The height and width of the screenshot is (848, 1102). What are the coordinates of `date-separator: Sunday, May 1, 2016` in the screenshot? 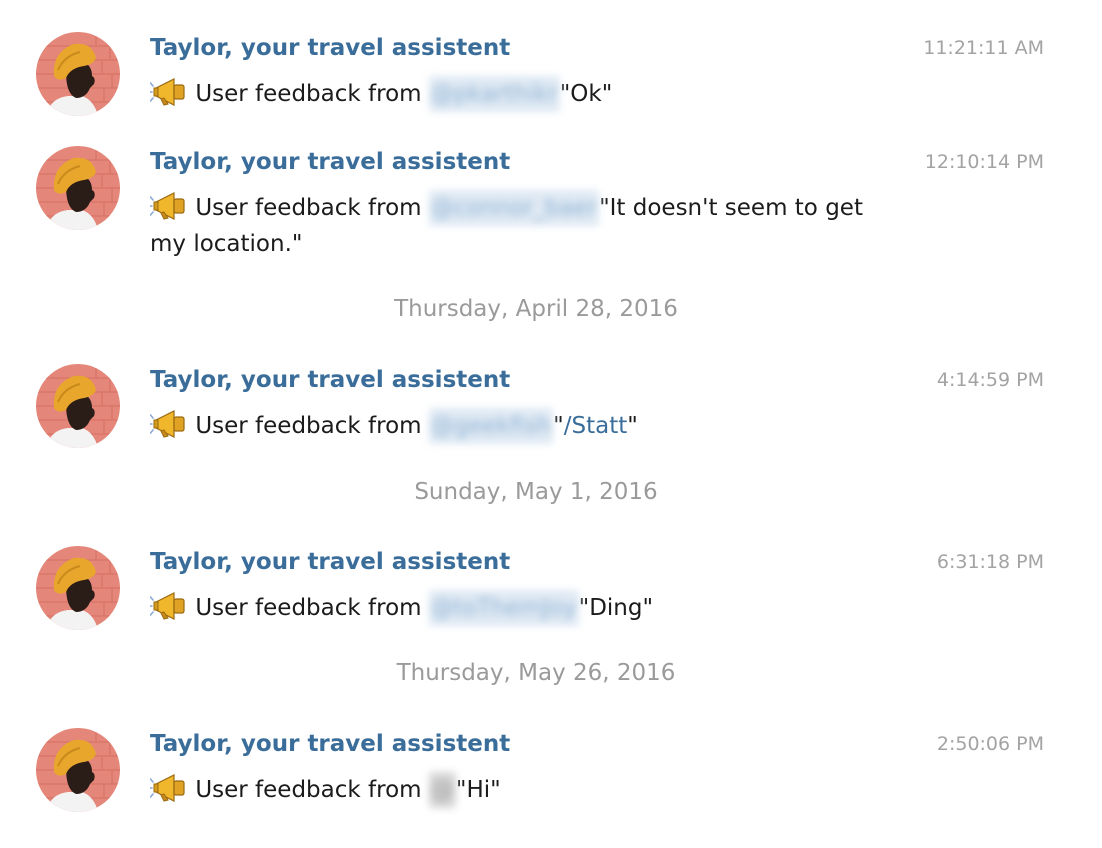 It's located at (536, 492).